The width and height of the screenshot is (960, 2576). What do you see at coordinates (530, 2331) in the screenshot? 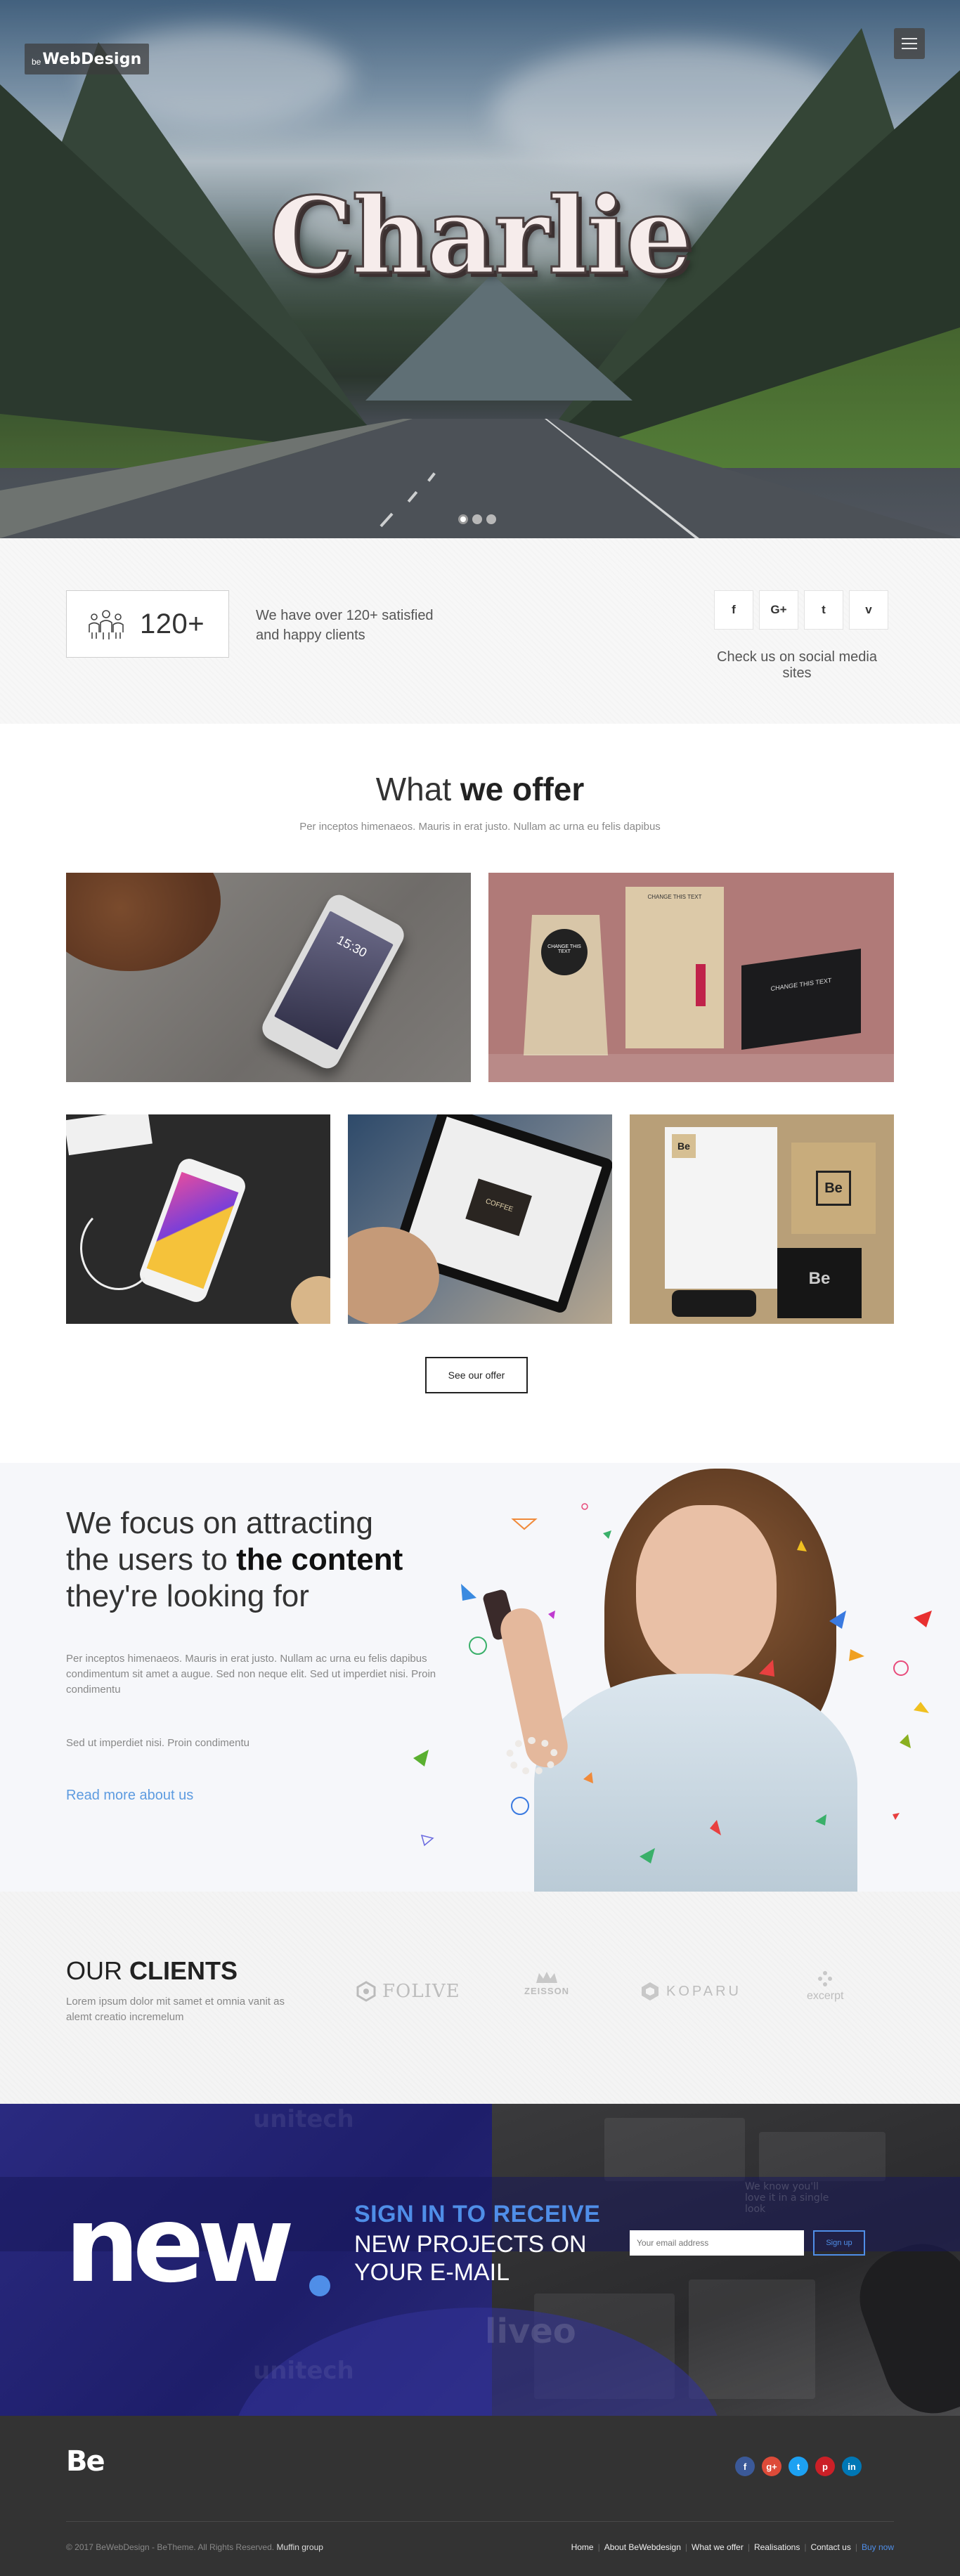
I see `bg-word: liveo` at bounding box center [530, 2331].